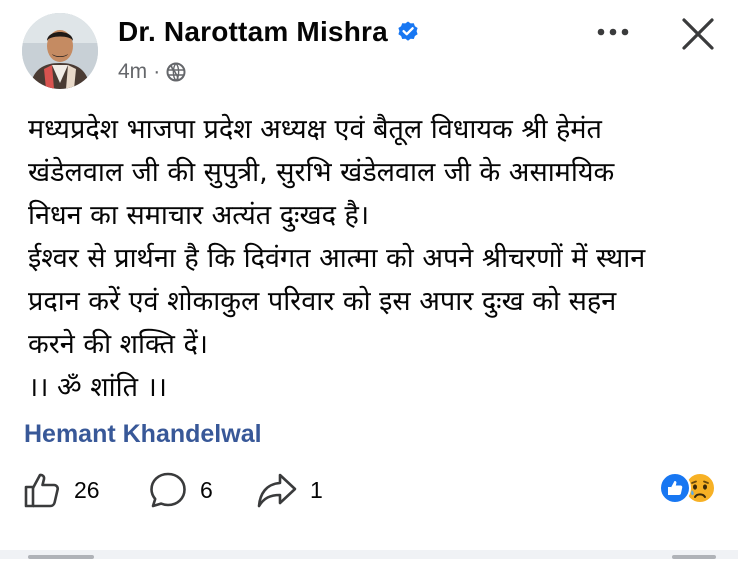 The width and height of the screenshot is (738, 564). Describe the element at coordinates (87, 489) in the screenshot. I see `like-count: 26` at that location.